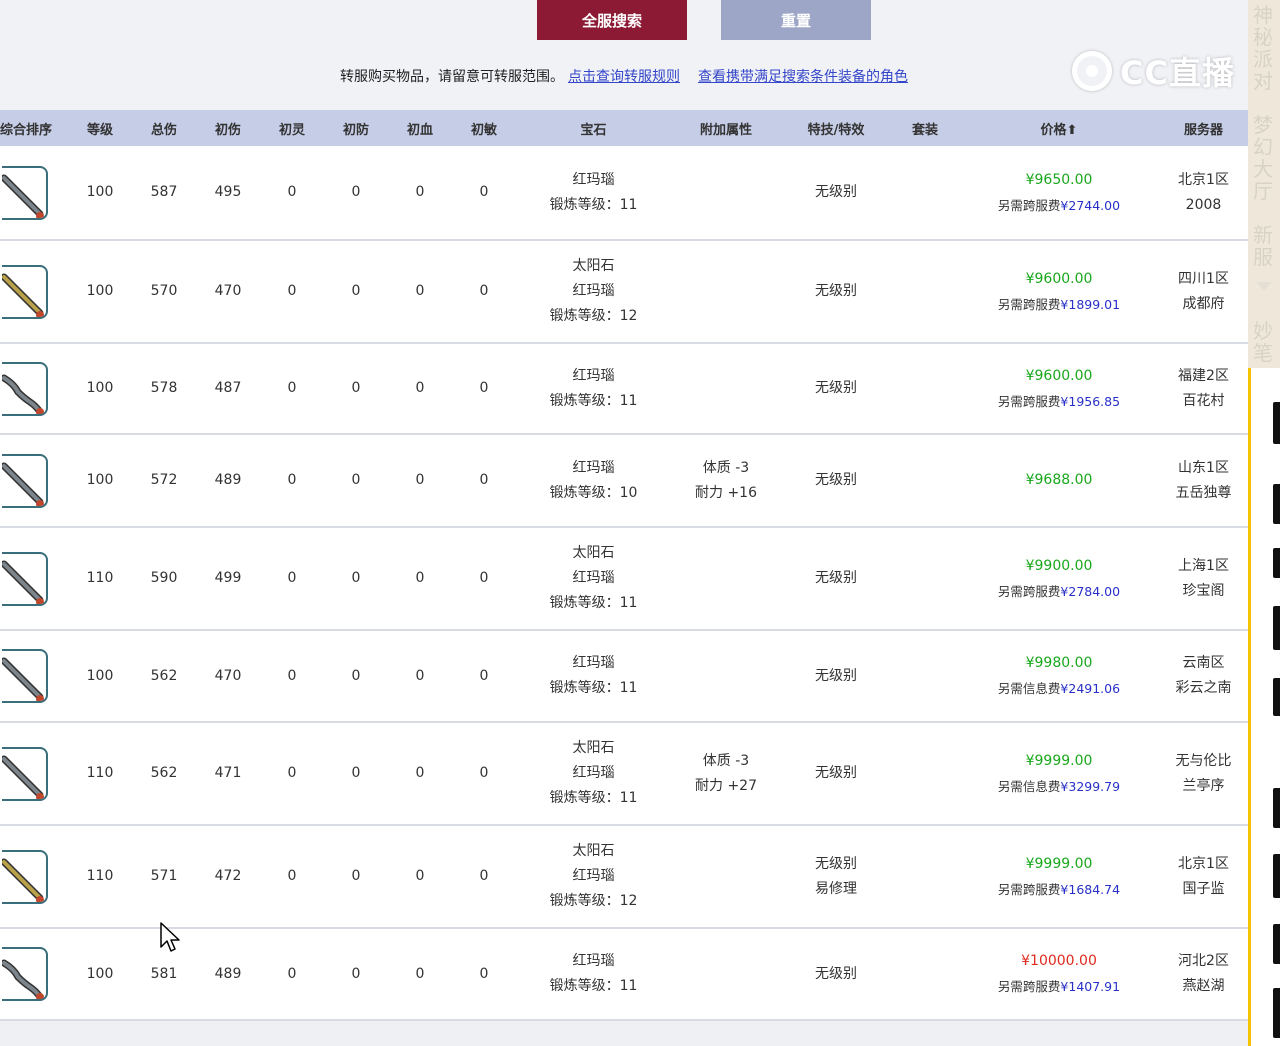 This screenshot has width=1280, height=1046. What do you see at coordinates (1090, 304) in the screenshot?
I see `fee-value: ¥1899.01` at bounding box center [1090, 304].